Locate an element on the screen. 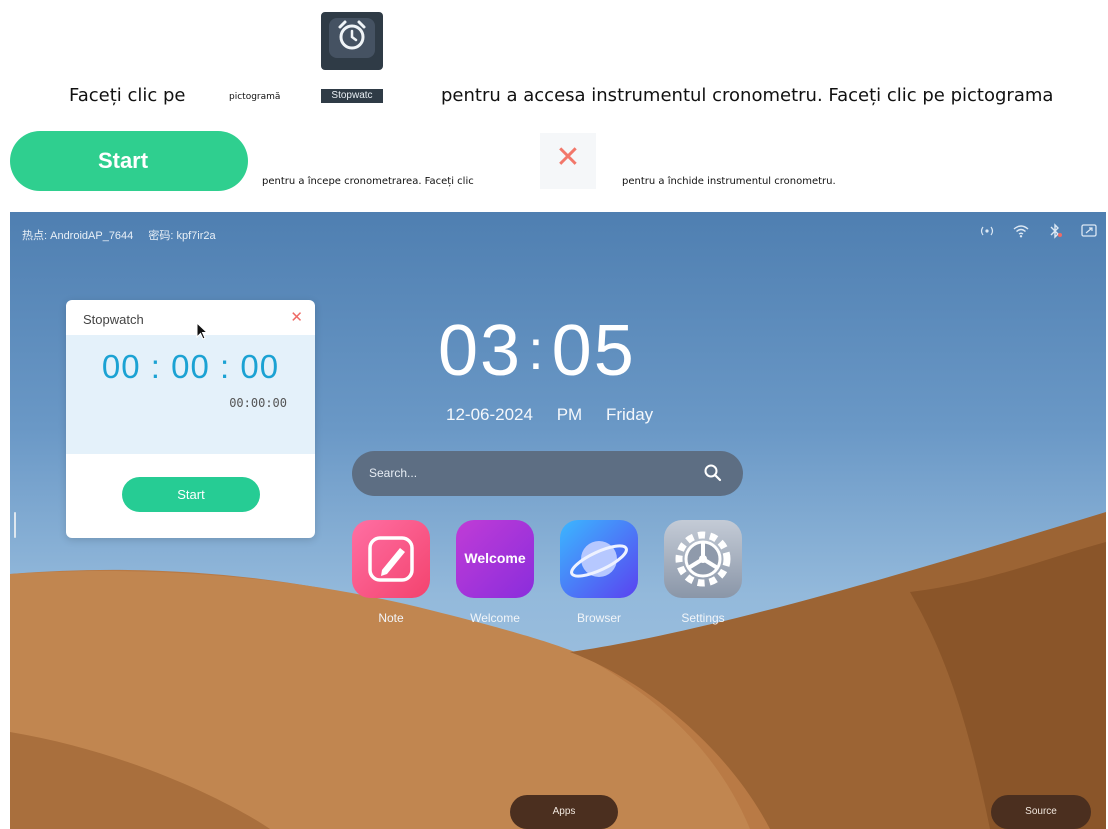 The image size is (1108, 829). stopwatch-window: Stopwatch ✕ 00 : 00 : 00 00:00:00 Start is located at coordinates (190, 419).